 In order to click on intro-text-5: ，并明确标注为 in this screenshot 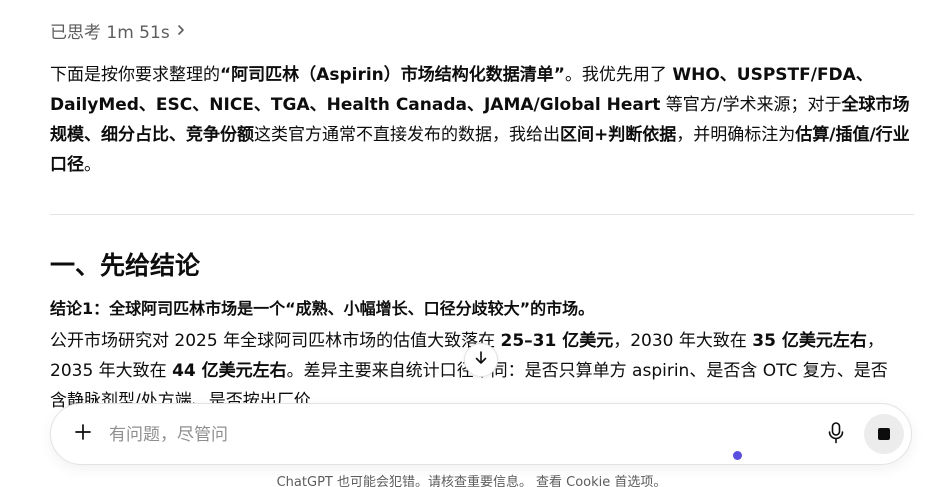, I will do `click(736, 135)`.